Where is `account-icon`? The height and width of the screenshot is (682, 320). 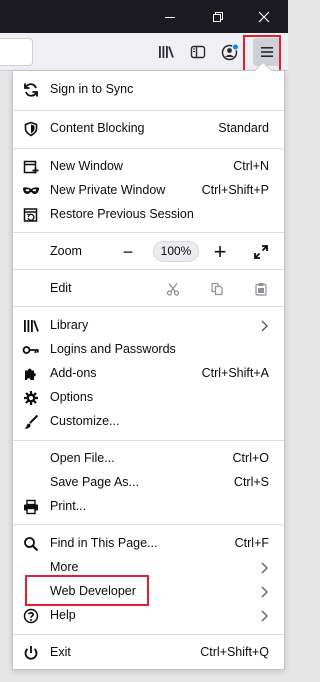 account-icon is located at coordinates (230, 52).